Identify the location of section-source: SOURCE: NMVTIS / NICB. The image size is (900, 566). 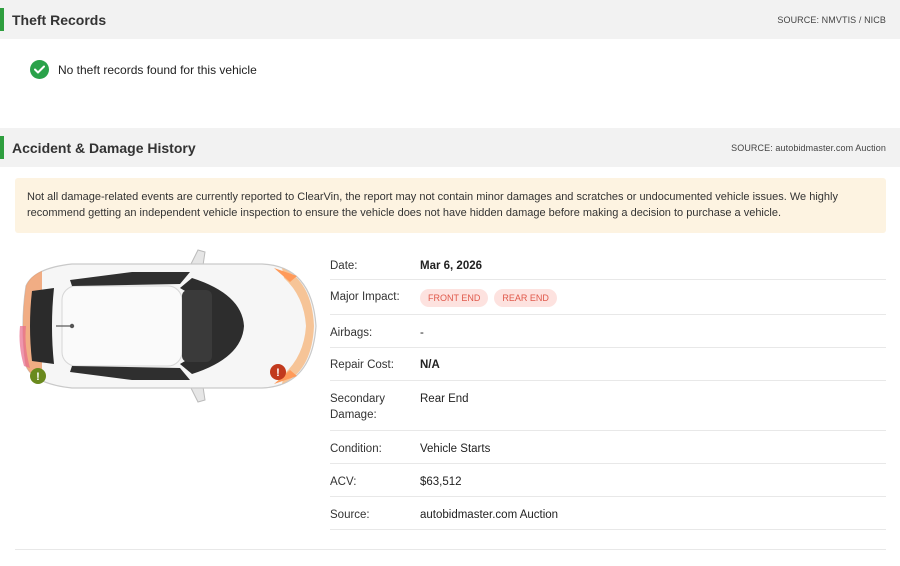
(831, 19).